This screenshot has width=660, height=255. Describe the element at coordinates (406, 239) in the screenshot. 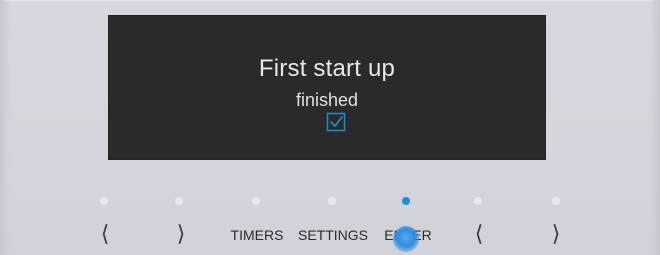

I see `touch-indicator-icon` at that location.